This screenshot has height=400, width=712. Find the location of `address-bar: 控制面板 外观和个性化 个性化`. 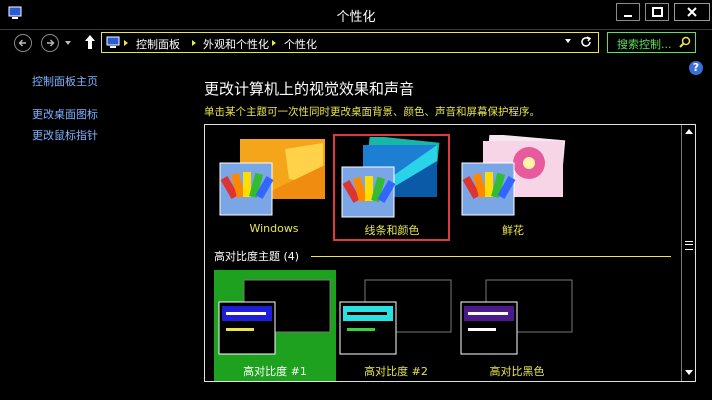

address-bar: 控制面板 外观和个性化 个性化 is located at coordinates (350, 42).